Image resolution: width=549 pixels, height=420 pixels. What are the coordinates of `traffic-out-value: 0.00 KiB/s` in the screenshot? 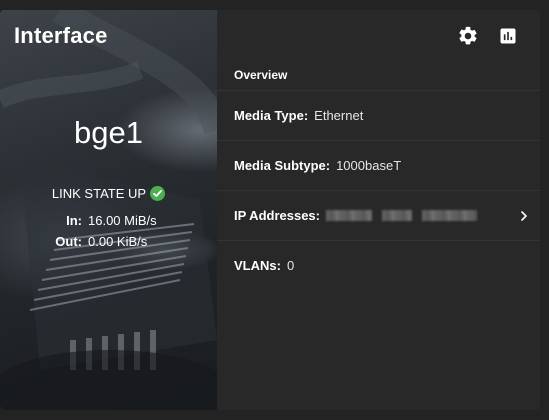 It's located at (118, 241).